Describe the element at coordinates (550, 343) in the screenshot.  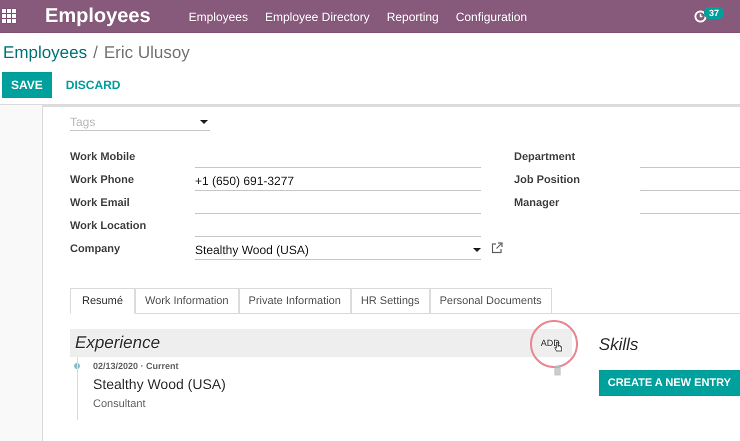
I see `add-button: ADD` at that location.